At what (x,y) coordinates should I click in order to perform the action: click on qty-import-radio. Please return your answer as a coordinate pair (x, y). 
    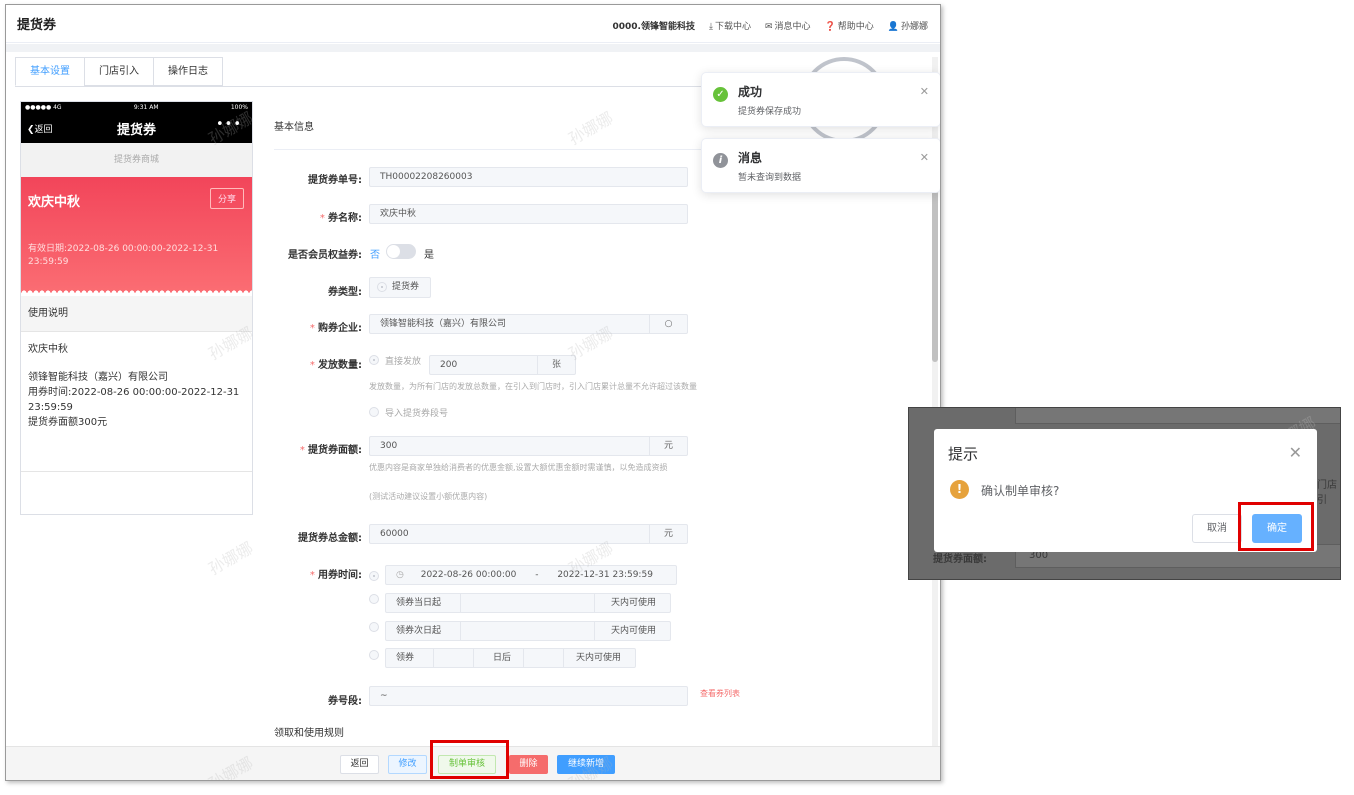
    Looking at the image, I should click on (374, 412).